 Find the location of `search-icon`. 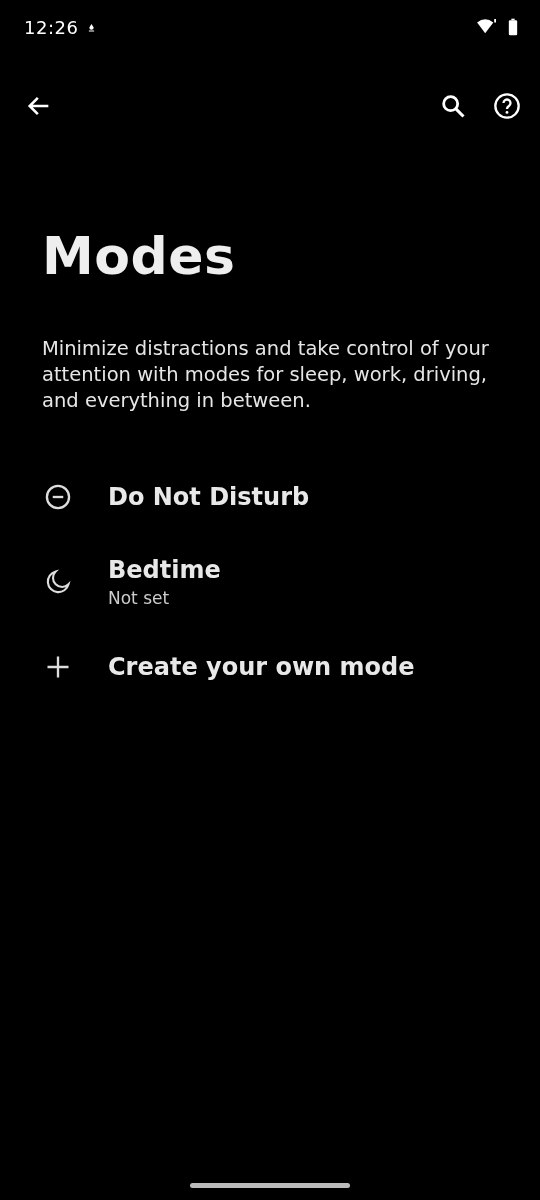

search-icon is located at coordinates (453, 106).